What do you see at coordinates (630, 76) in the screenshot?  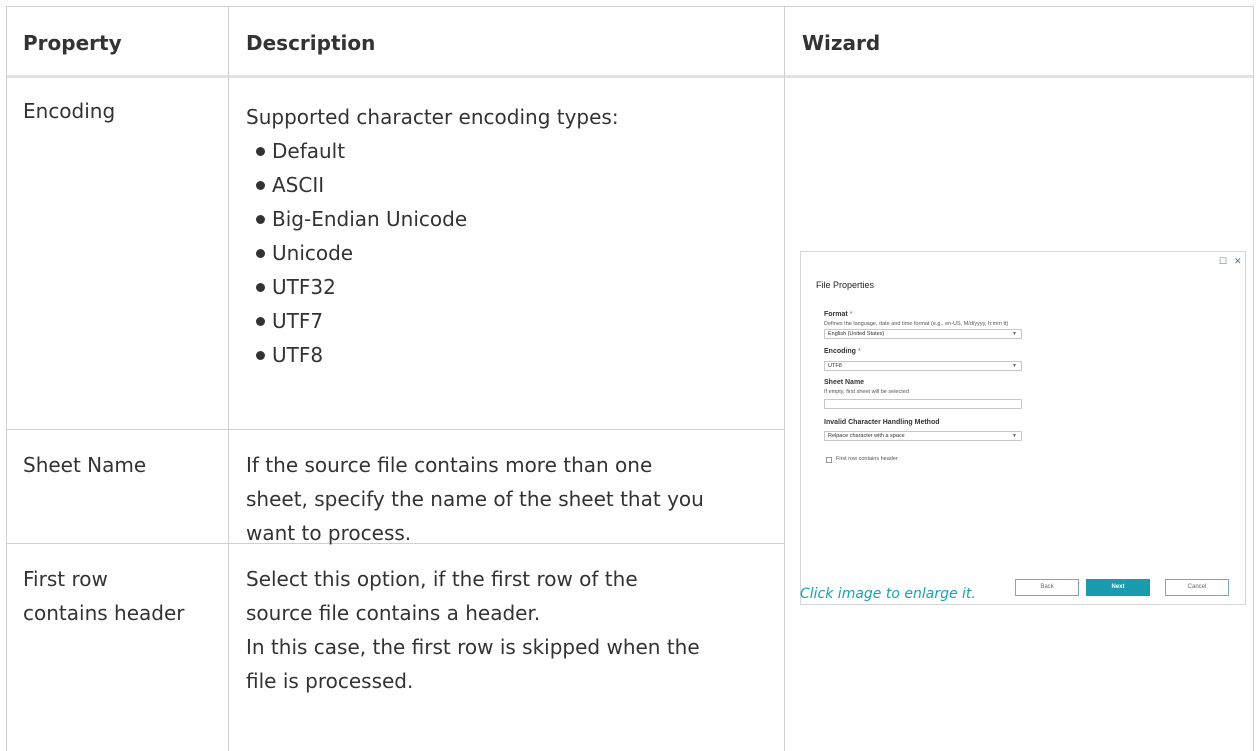 I see `header-divider` at bounding box center [630, 76].